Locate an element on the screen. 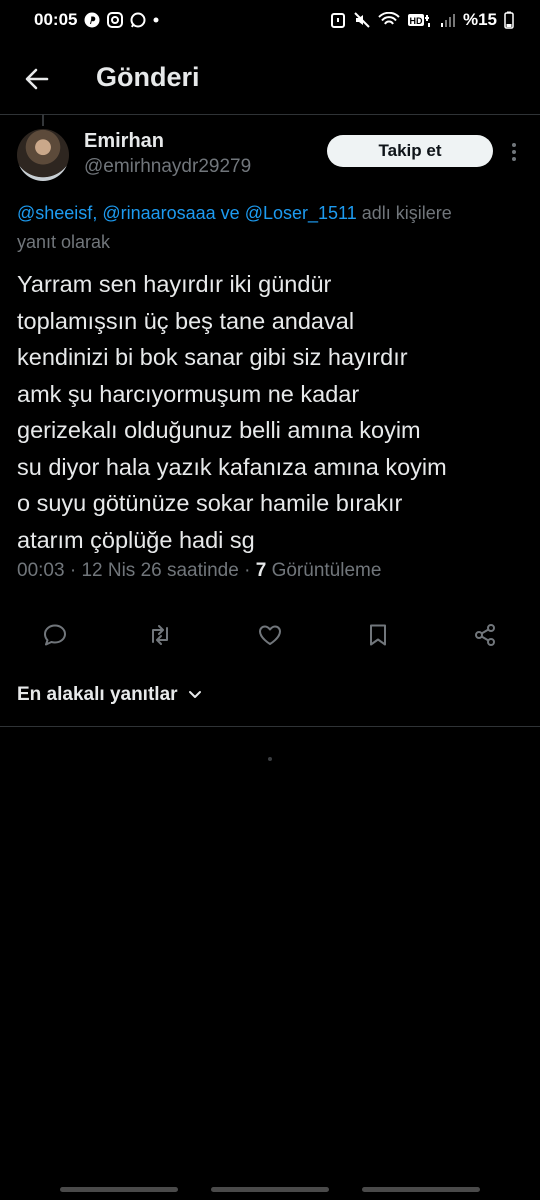  tweet-actions-bar is located at coordinates (270, 634).